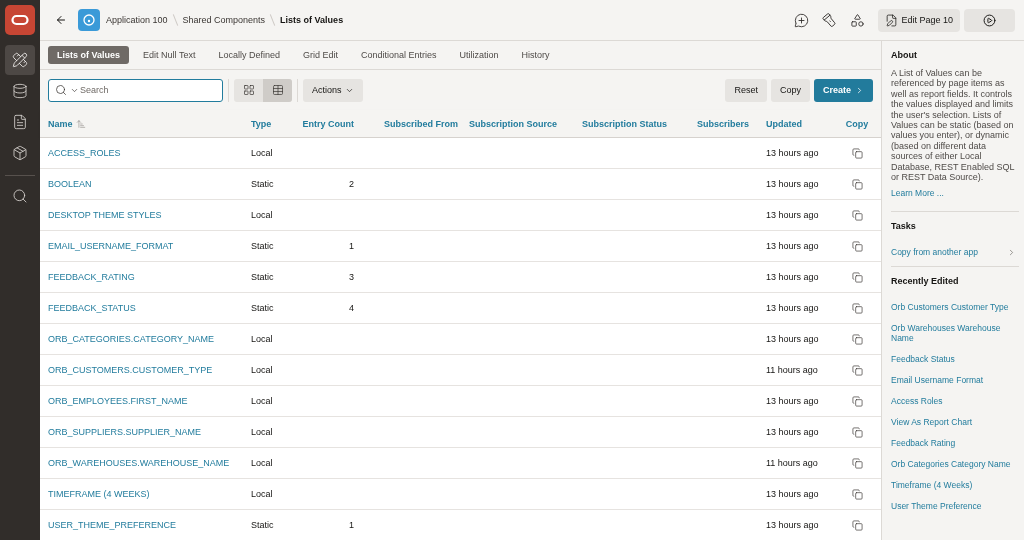  What do you see at coordinates (149, 246) in the screenshot?
I see `table-link: EMAIL_USERNAME_FORMAT` at bounding box center [149, 246].